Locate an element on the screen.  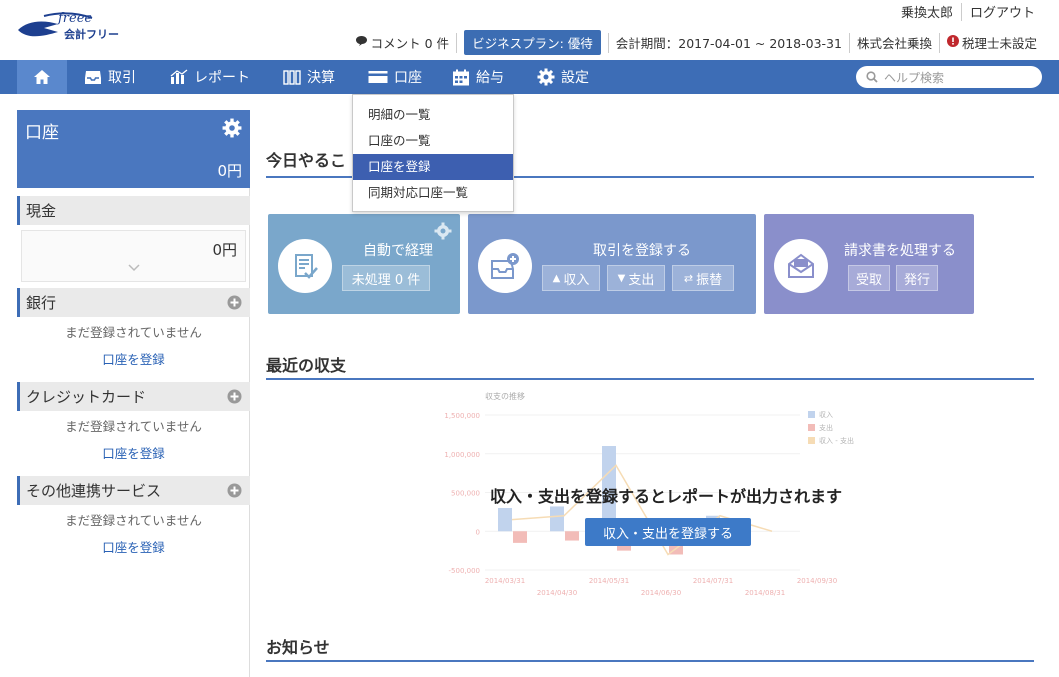
section-cash: 現金 is located at coordinates (133, 210).